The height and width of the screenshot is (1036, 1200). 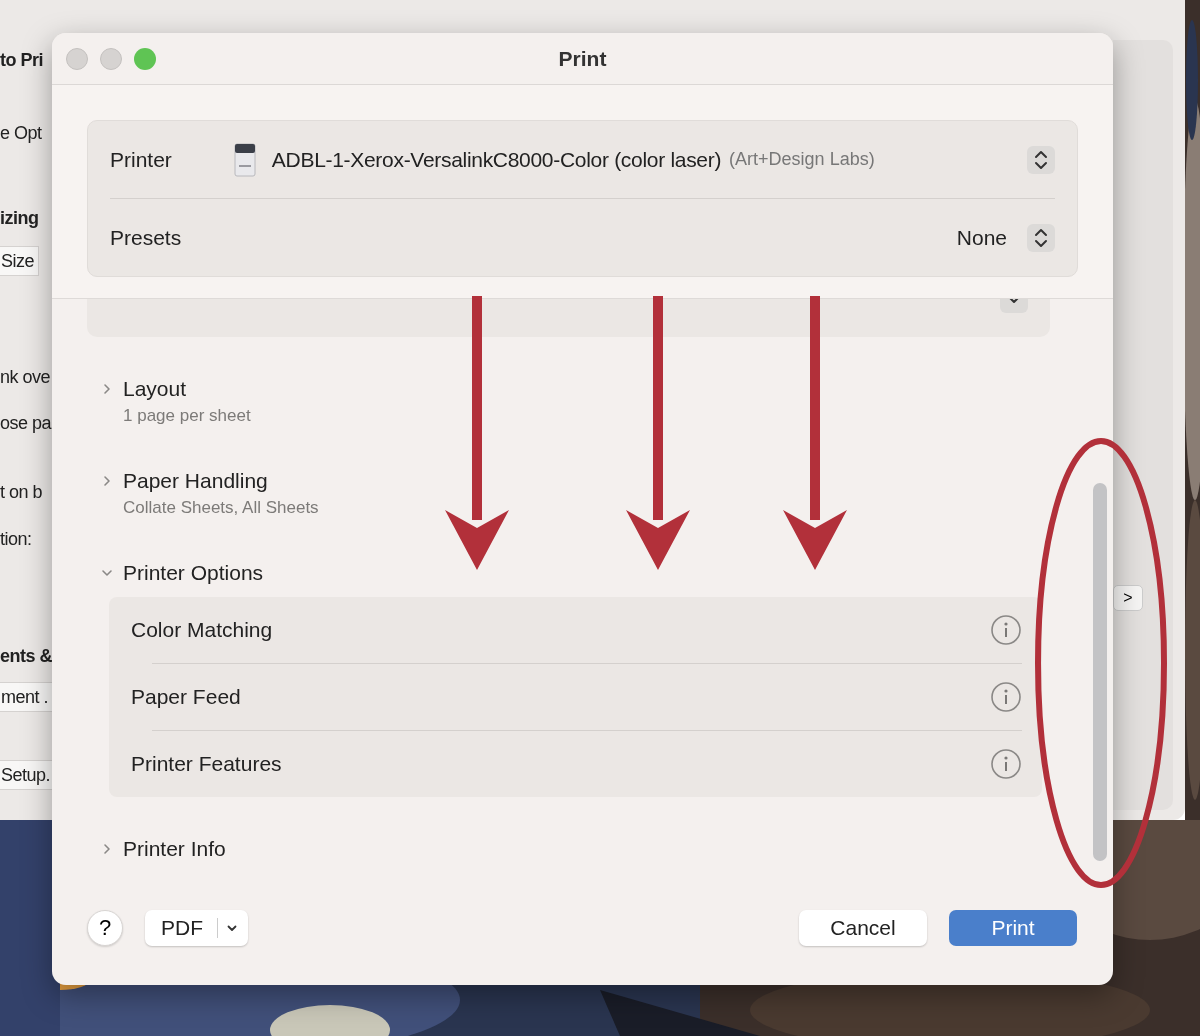 I want to click on background-label: tion:, so click(x=16, y=539).